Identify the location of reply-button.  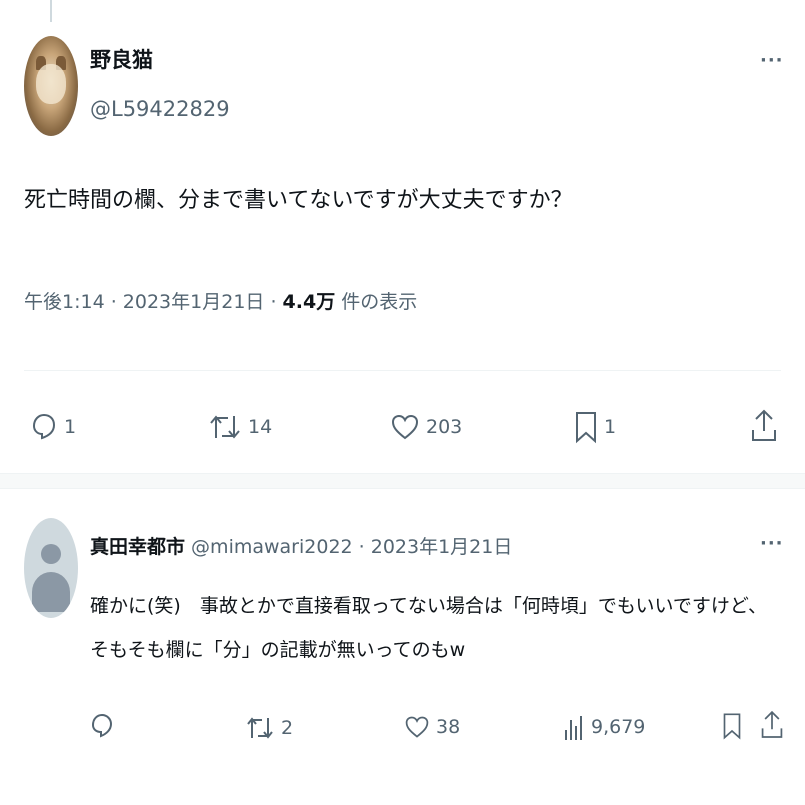
(102, 726).